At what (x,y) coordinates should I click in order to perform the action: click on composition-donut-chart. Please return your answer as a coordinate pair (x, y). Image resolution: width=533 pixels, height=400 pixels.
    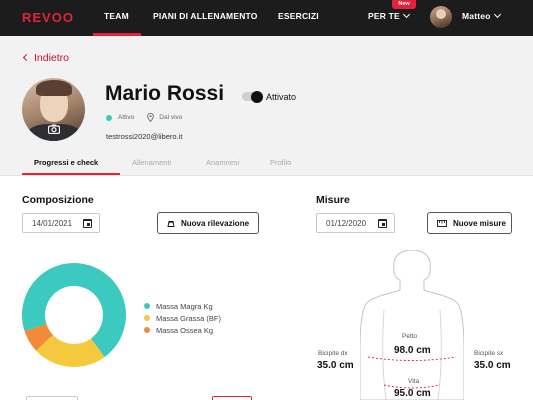
    Looking at the image, I should click on (74, 315).